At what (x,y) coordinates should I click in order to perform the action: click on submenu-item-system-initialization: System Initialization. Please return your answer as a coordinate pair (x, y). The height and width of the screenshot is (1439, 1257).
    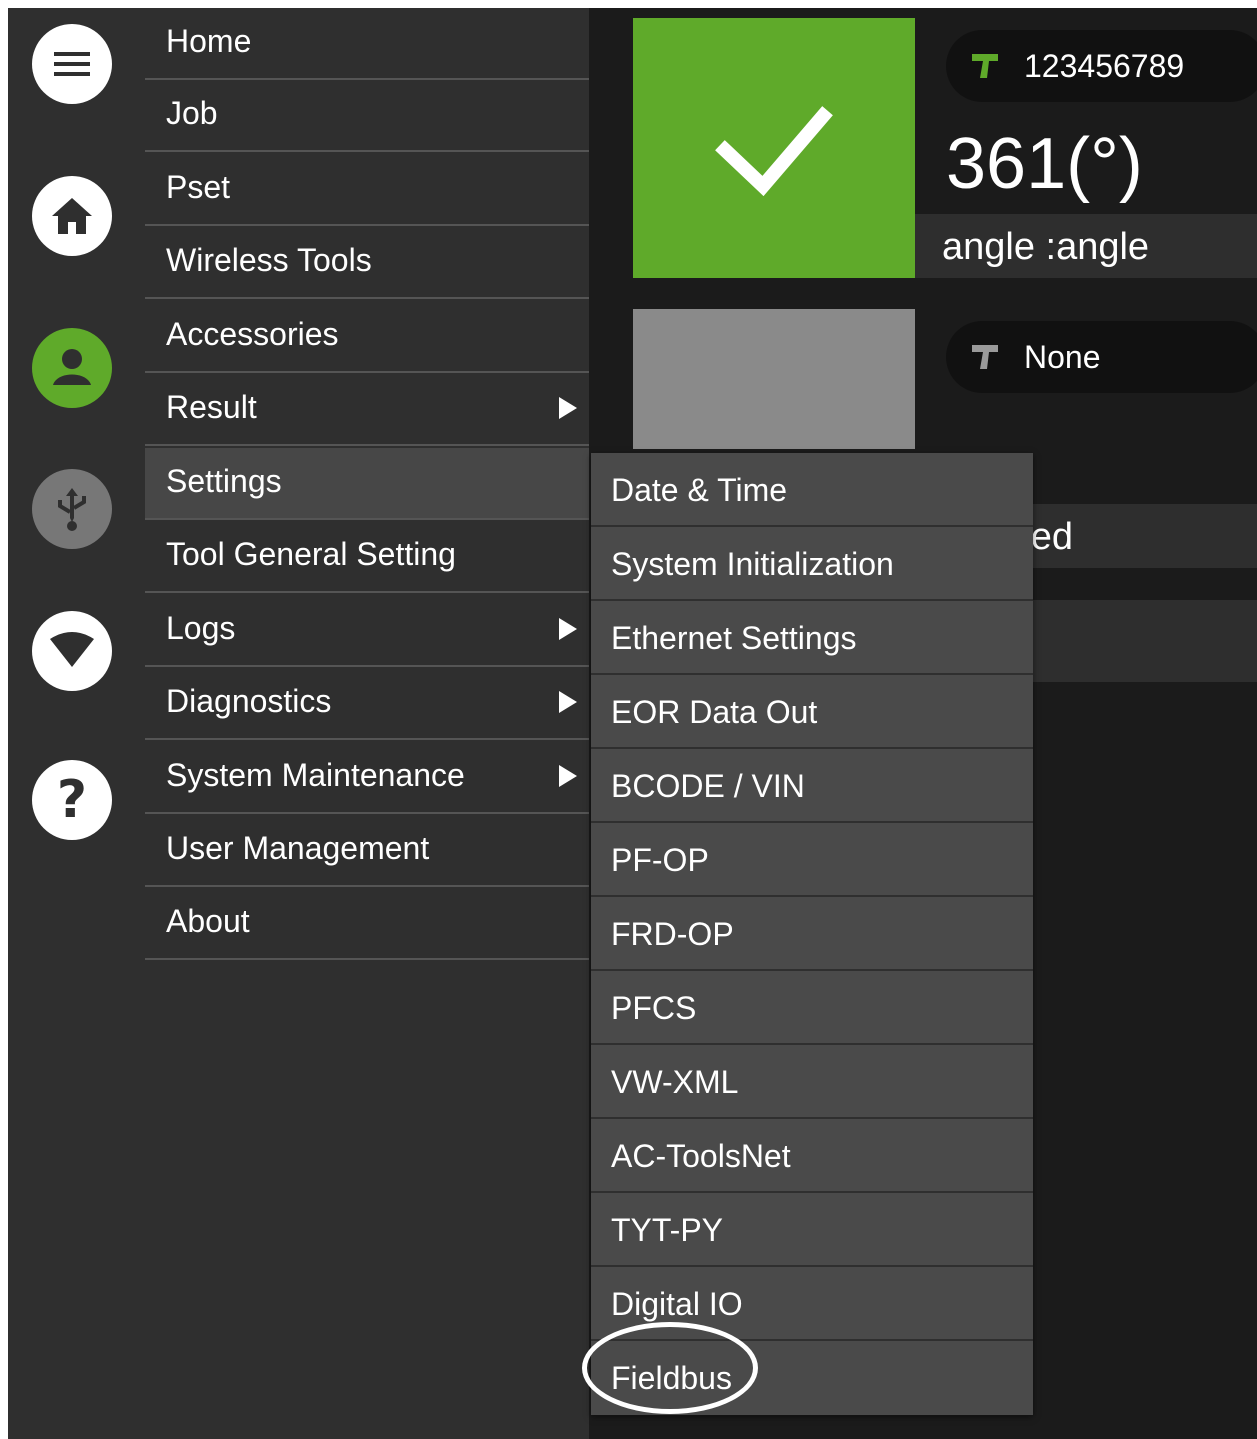
    Looking at the image, I should click on (812, 564).